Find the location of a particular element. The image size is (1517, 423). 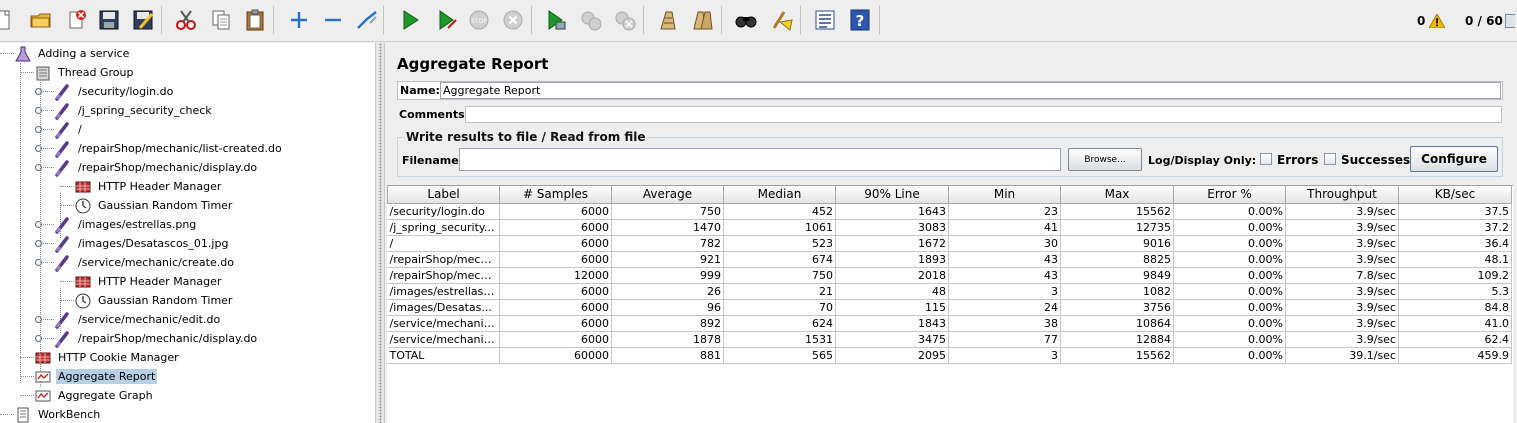

tree-item: /service/mechanic/edit.do is located at coordinates (138, 319).